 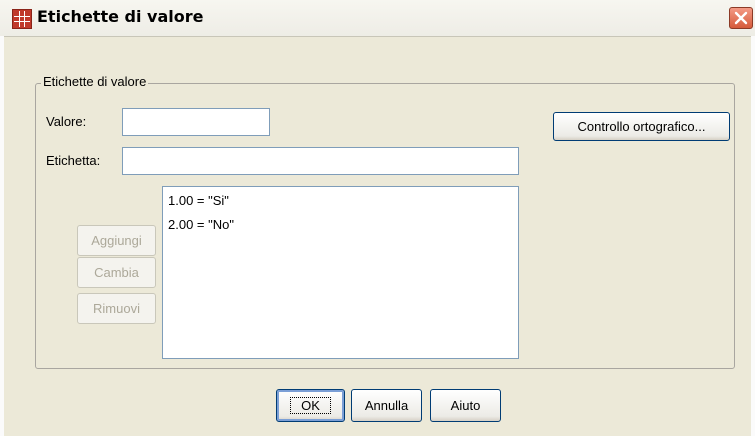 I want to click on close-icon, so click(x=741, y=18).